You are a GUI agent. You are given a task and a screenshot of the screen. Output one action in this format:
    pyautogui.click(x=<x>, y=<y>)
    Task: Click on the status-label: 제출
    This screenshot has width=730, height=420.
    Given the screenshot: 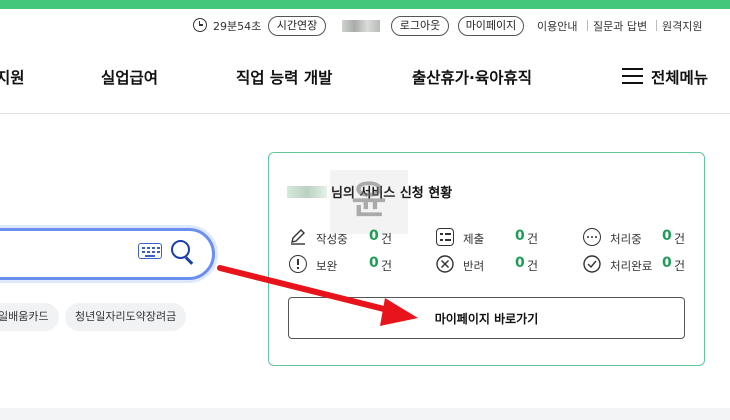 What is the action you would take?
    pyautogui.click(x=474, y=239)
    